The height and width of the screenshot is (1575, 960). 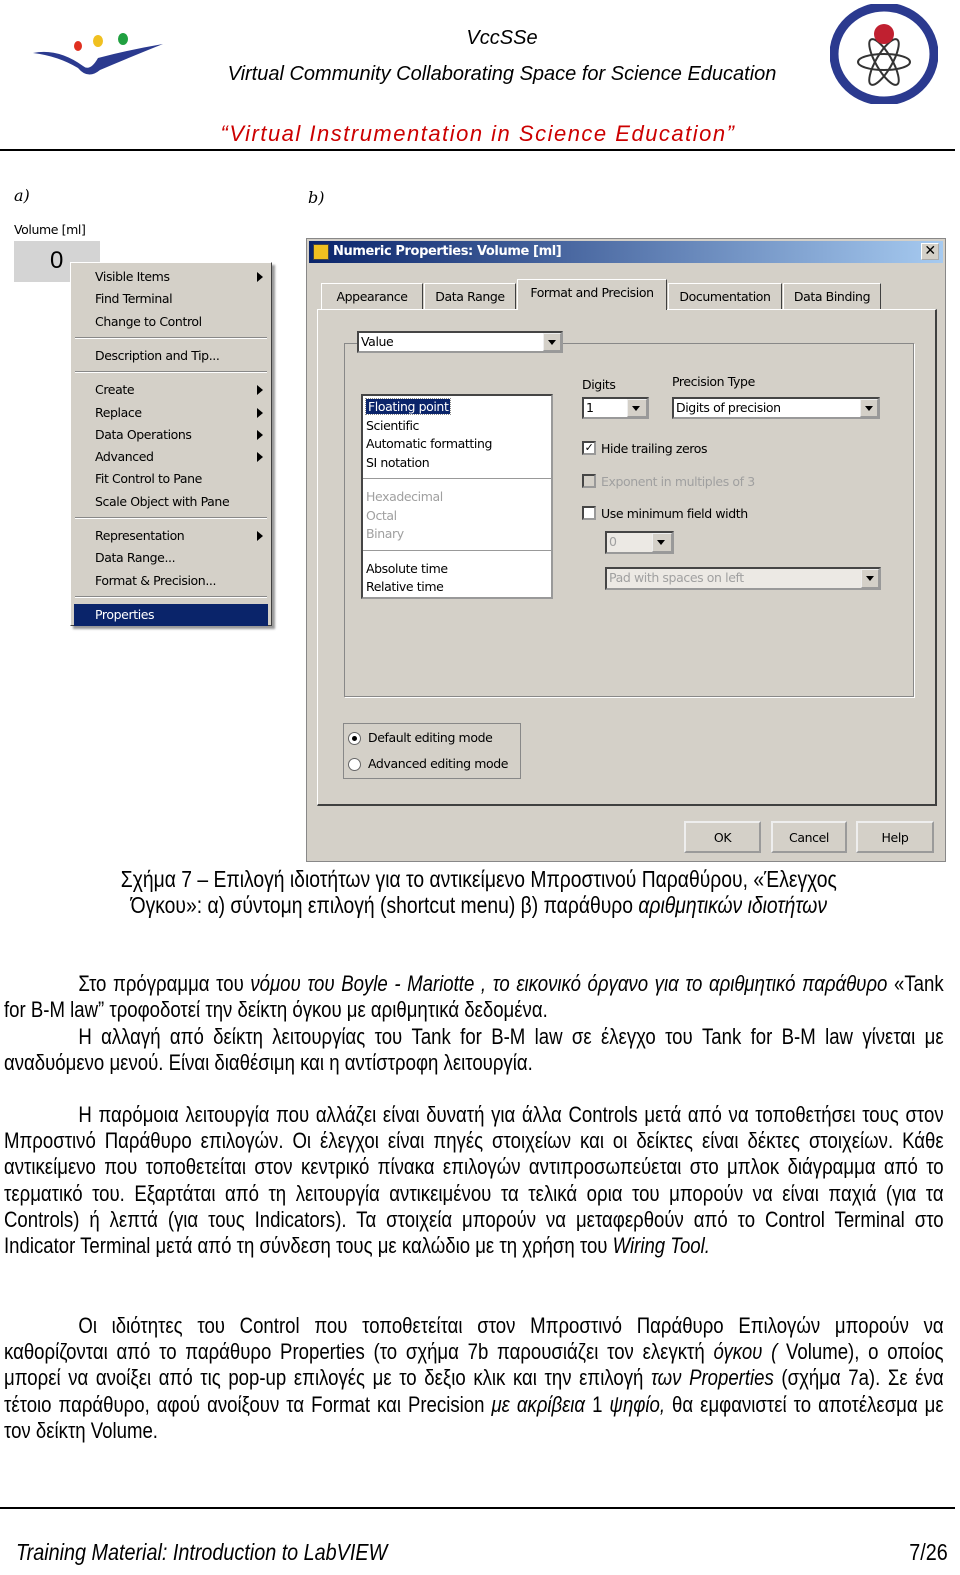 I want to click on italic-text: όγκου (, so click(x=745, y=1352).